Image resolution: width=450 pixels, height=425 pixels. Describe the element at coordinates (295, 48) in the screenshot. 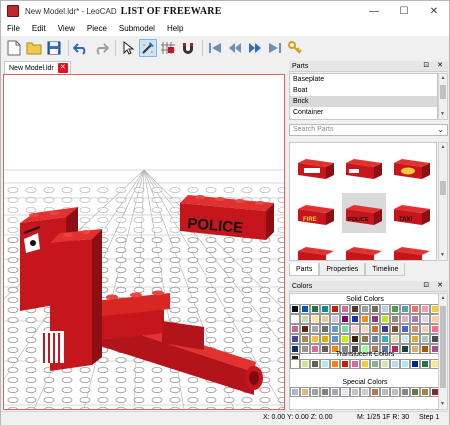

I see `key-icon` at that location.